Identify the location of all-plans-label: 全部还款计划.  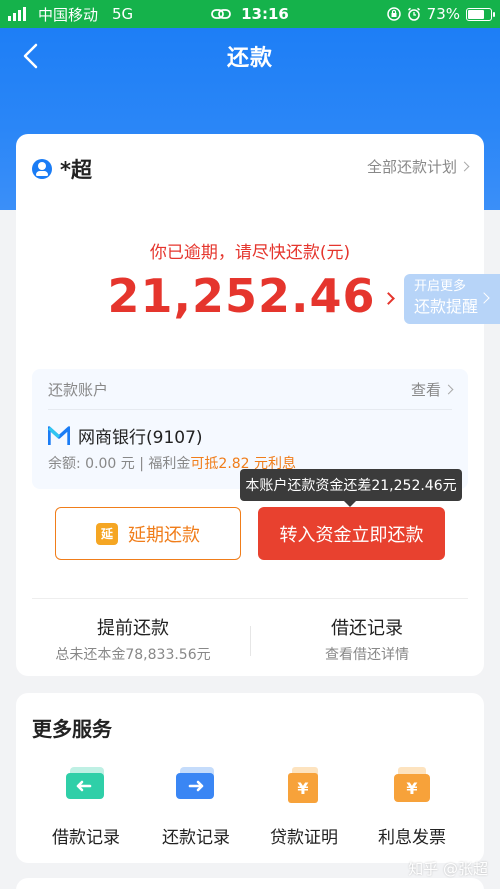
(411, 167).